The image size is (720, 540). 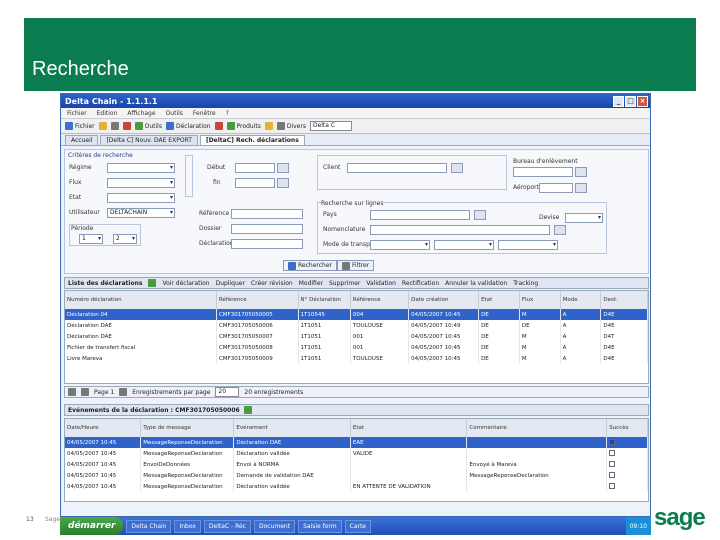 I want to click on menu-item: ?, so click(x=227, y=113).